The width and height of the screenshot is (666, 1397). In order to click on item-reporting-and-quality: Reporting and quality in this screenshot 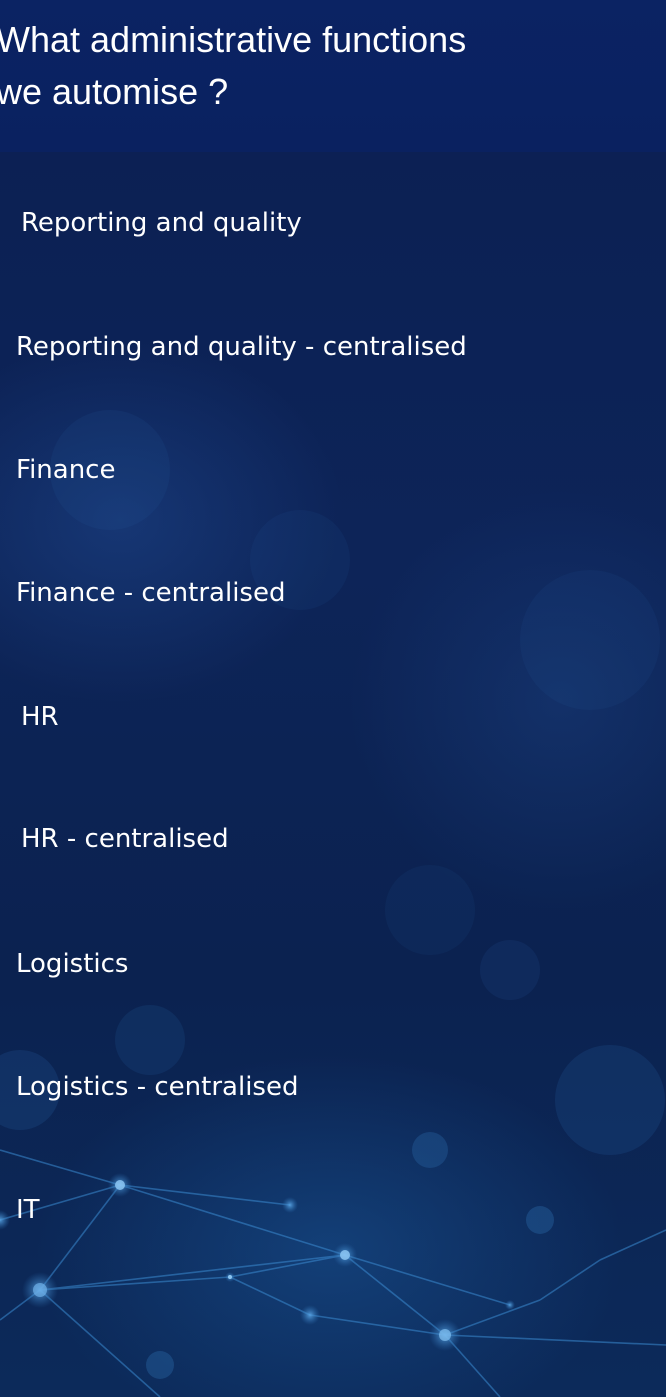, I will do `click(161, 223)`.